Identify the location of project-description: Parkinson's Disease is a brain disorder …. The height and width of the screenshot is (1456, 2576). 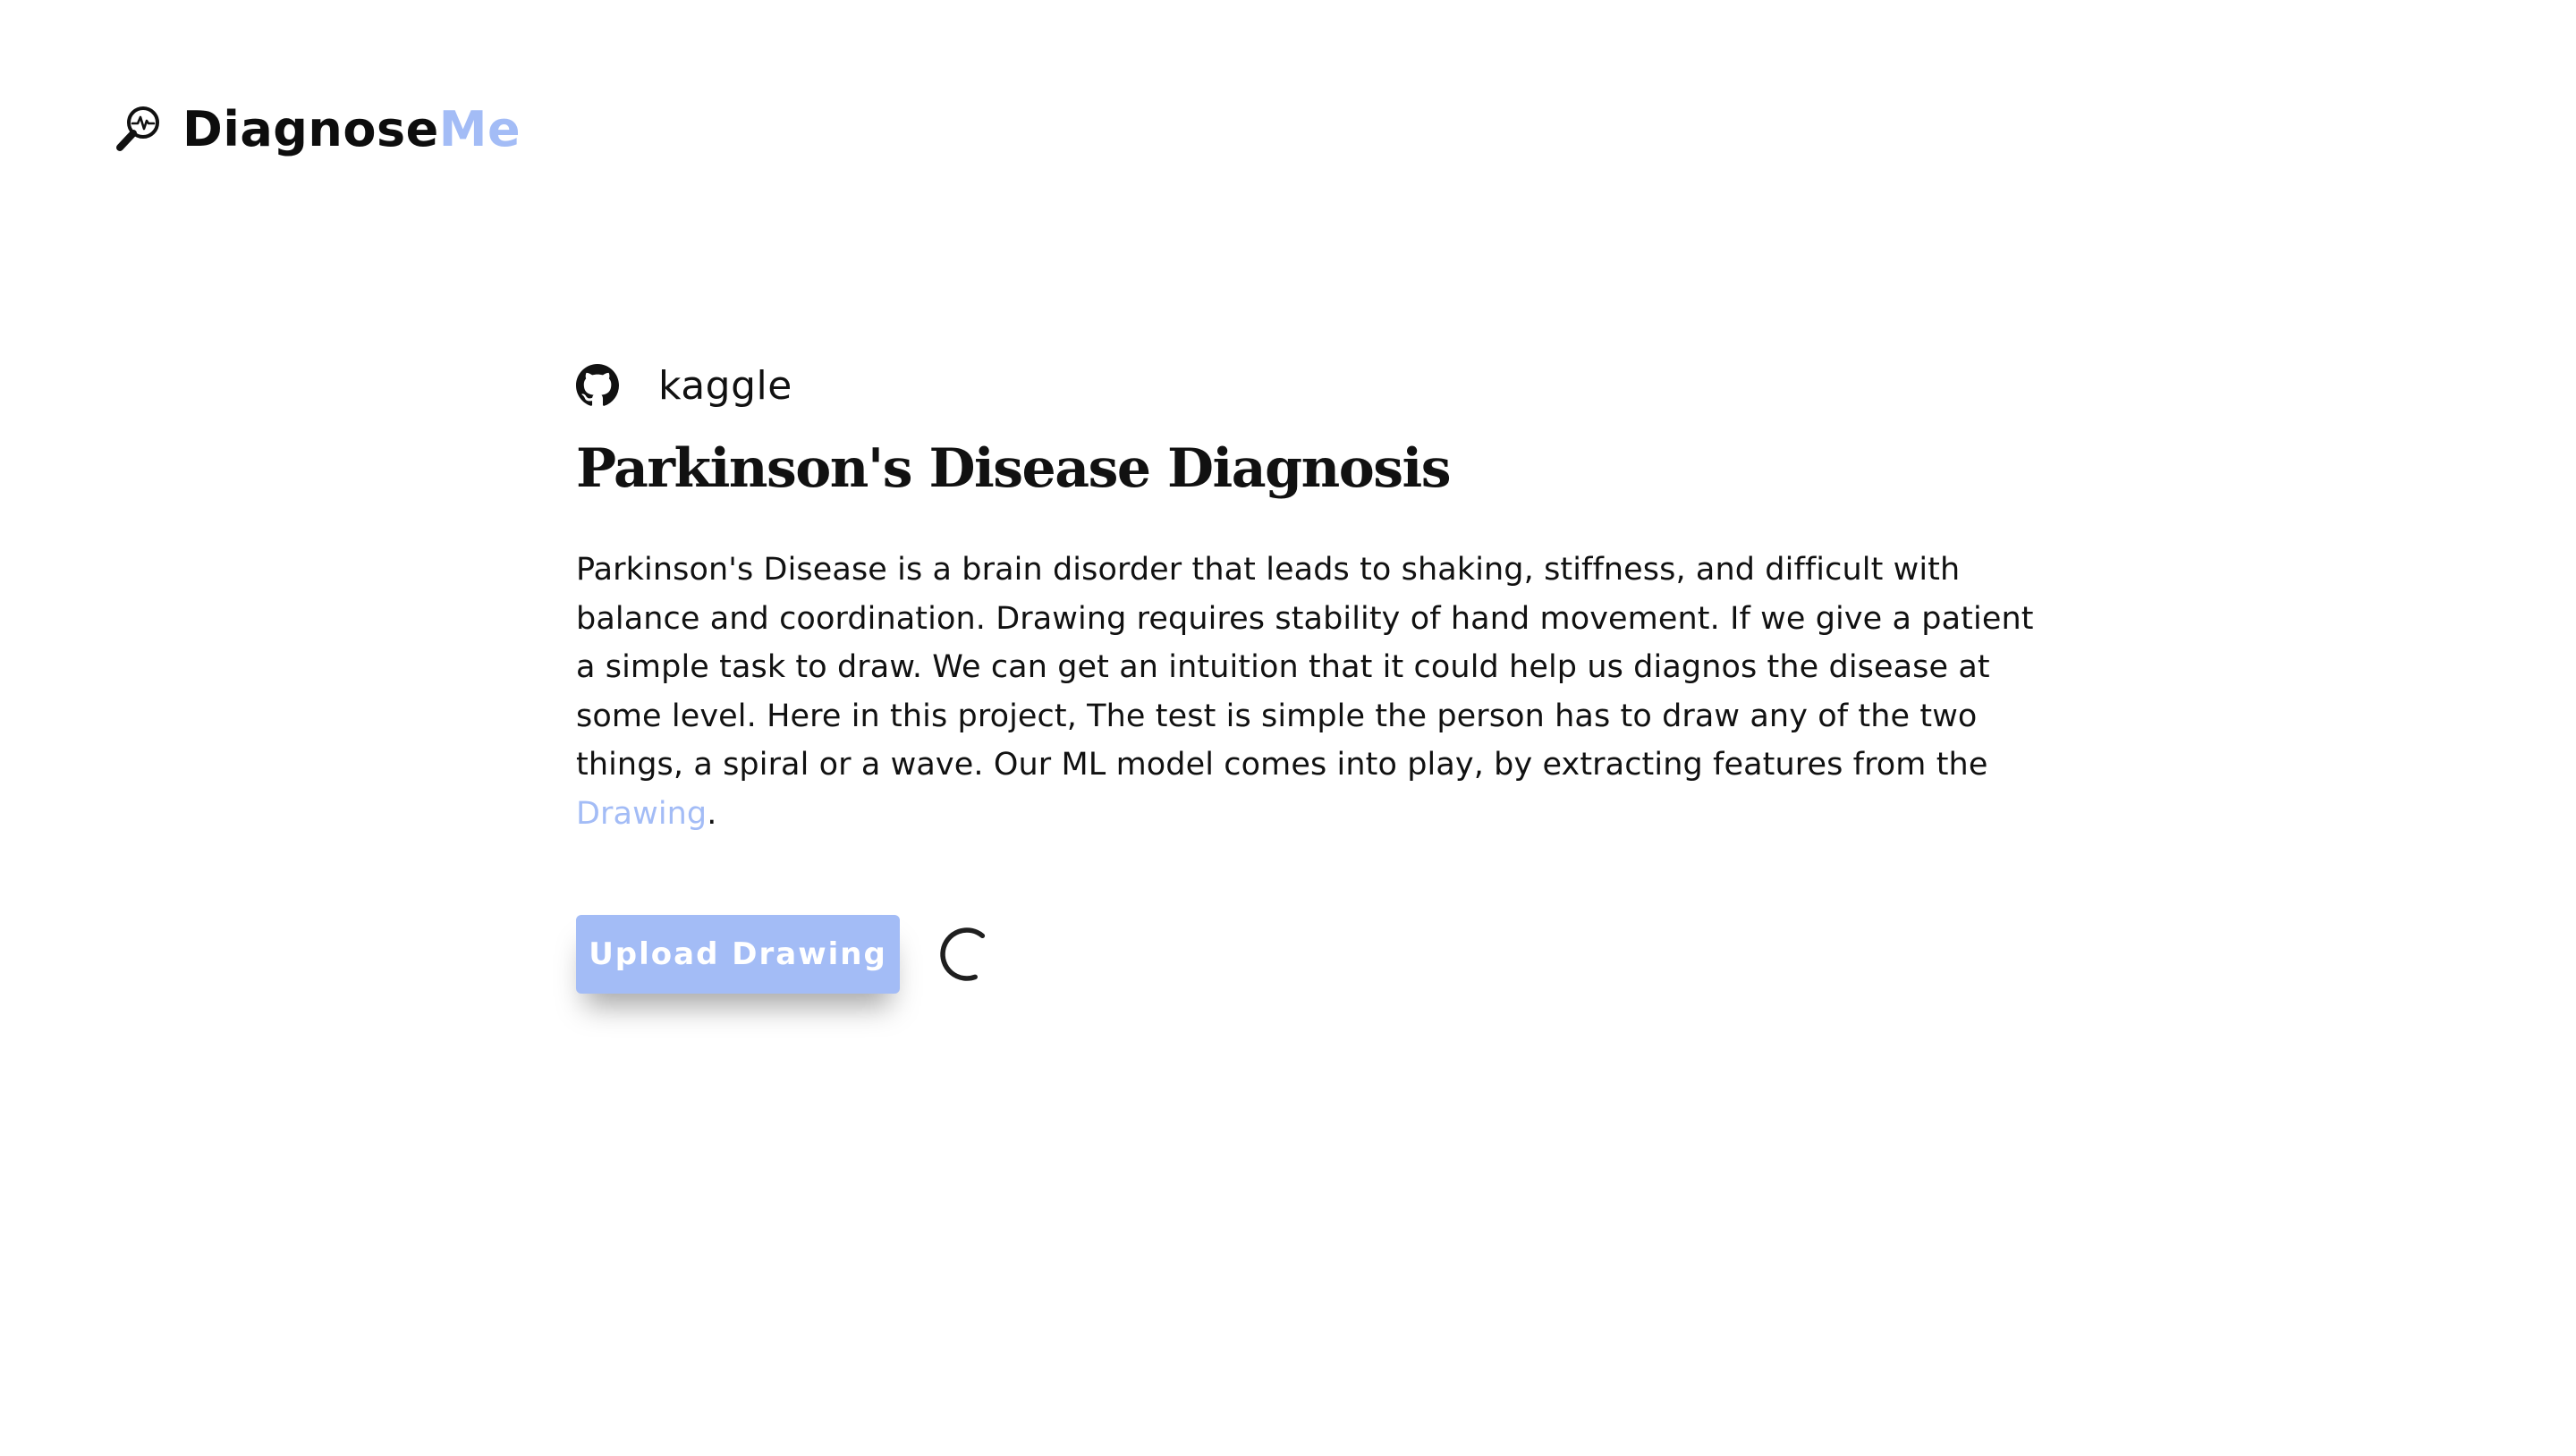
(1309, 692).